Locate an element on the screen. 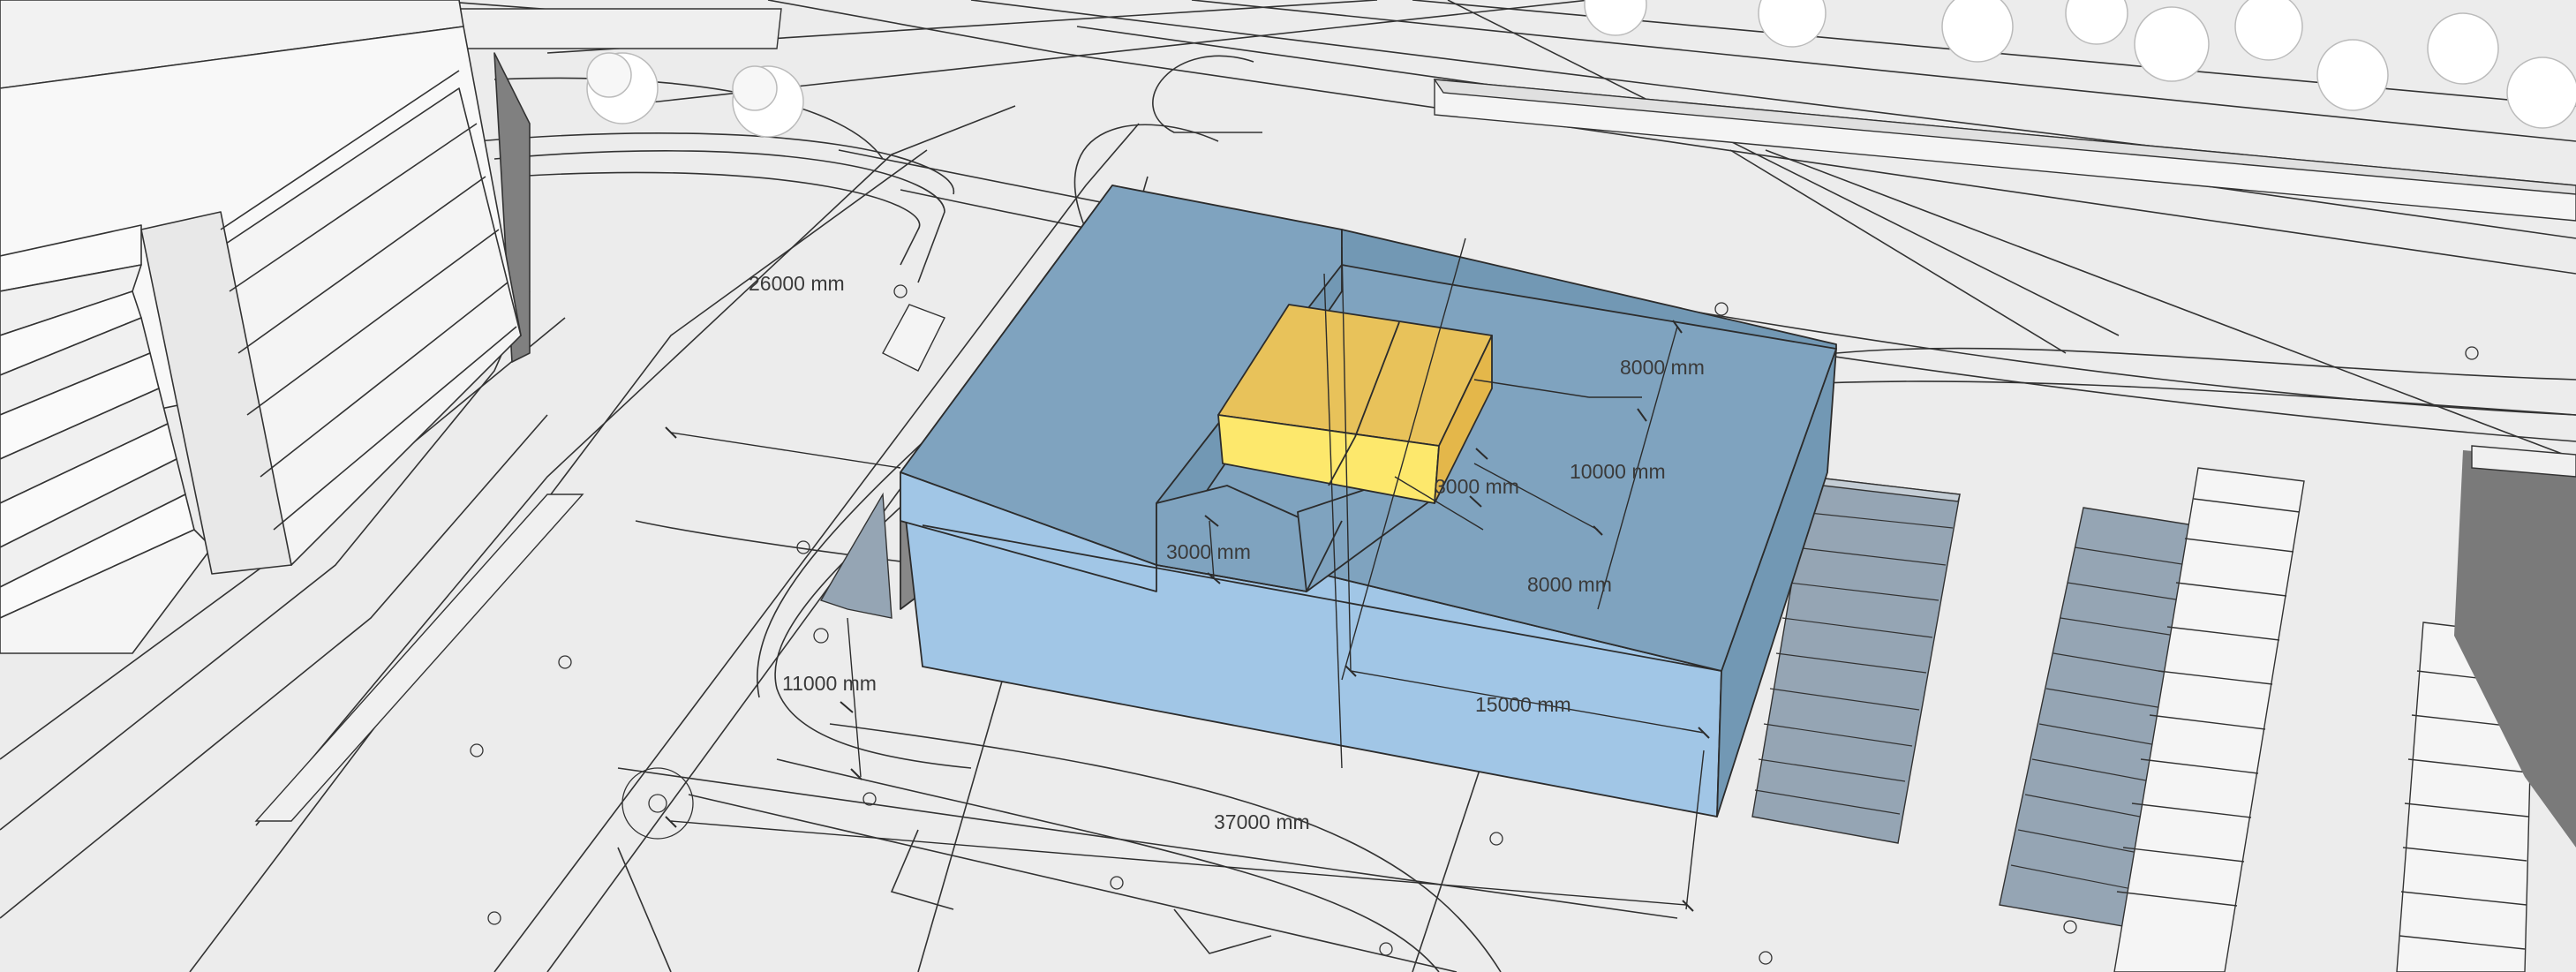  dimension-15000: 15000 mm is located at coordinates (1523, 704).